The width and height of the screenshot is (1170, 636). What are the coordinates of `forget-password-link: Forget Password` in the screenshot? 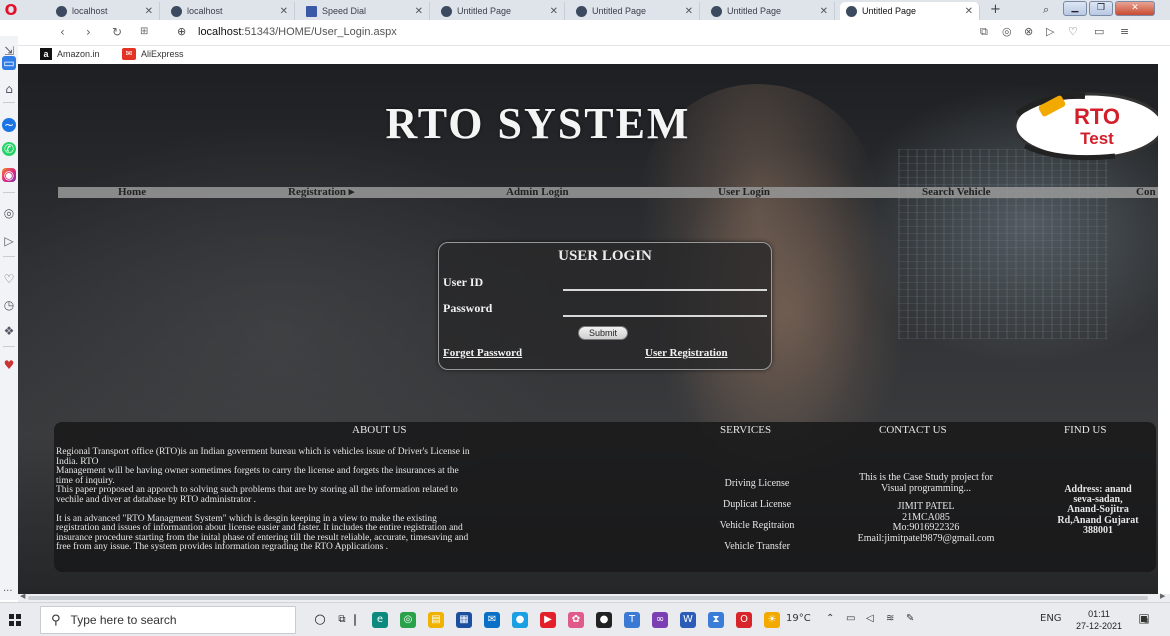 It's located at (482, 353).